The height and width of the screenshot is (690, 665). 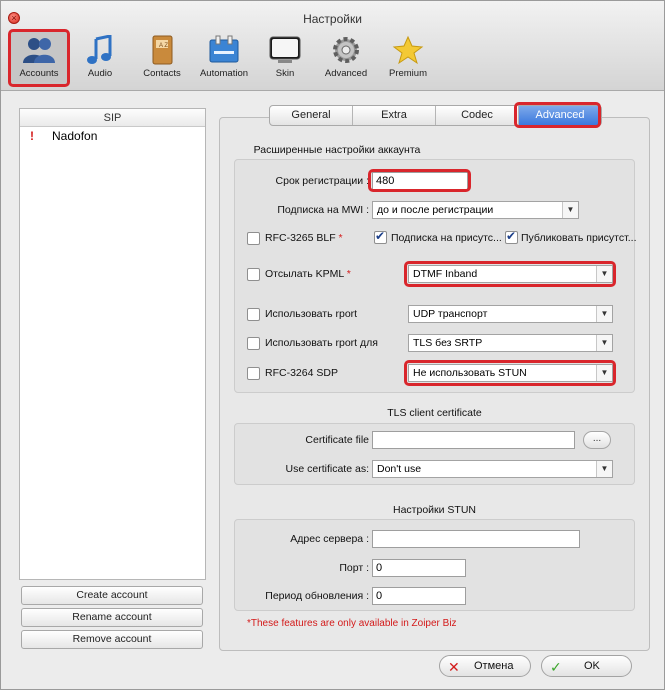 What do you see at coordinates (224, 49) in the screenshot?
I see `automation-icon` at bounding box center [224, 49].